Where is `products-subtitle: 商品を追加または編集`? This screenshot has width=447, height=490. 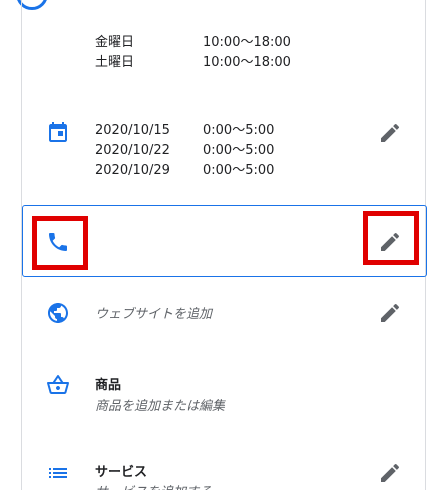
products-subtitle: 商品を追加または編集 is located at coordinates (160, 404).